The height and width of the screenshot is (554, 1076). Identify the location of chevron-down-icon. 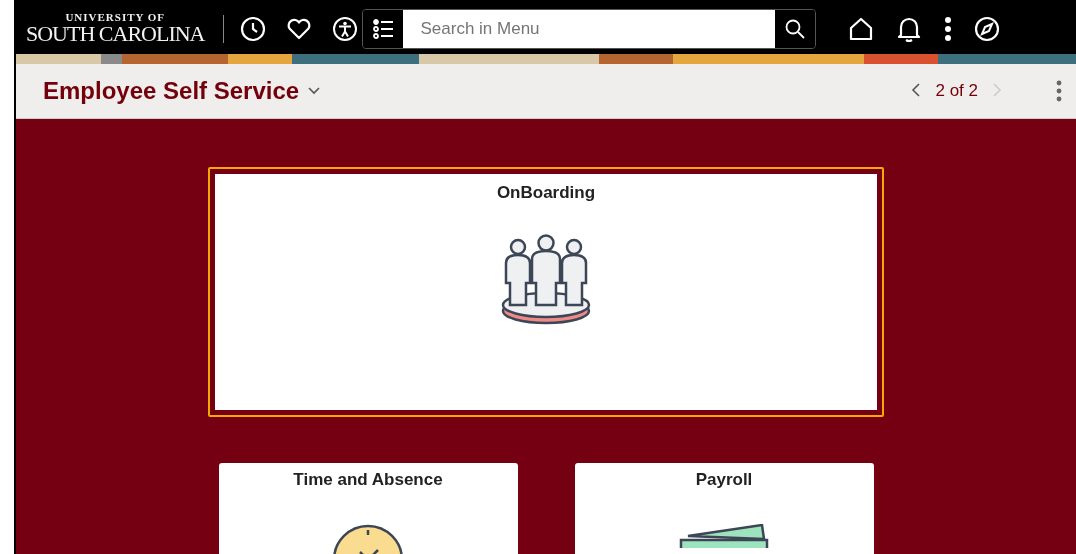
(314, 91).